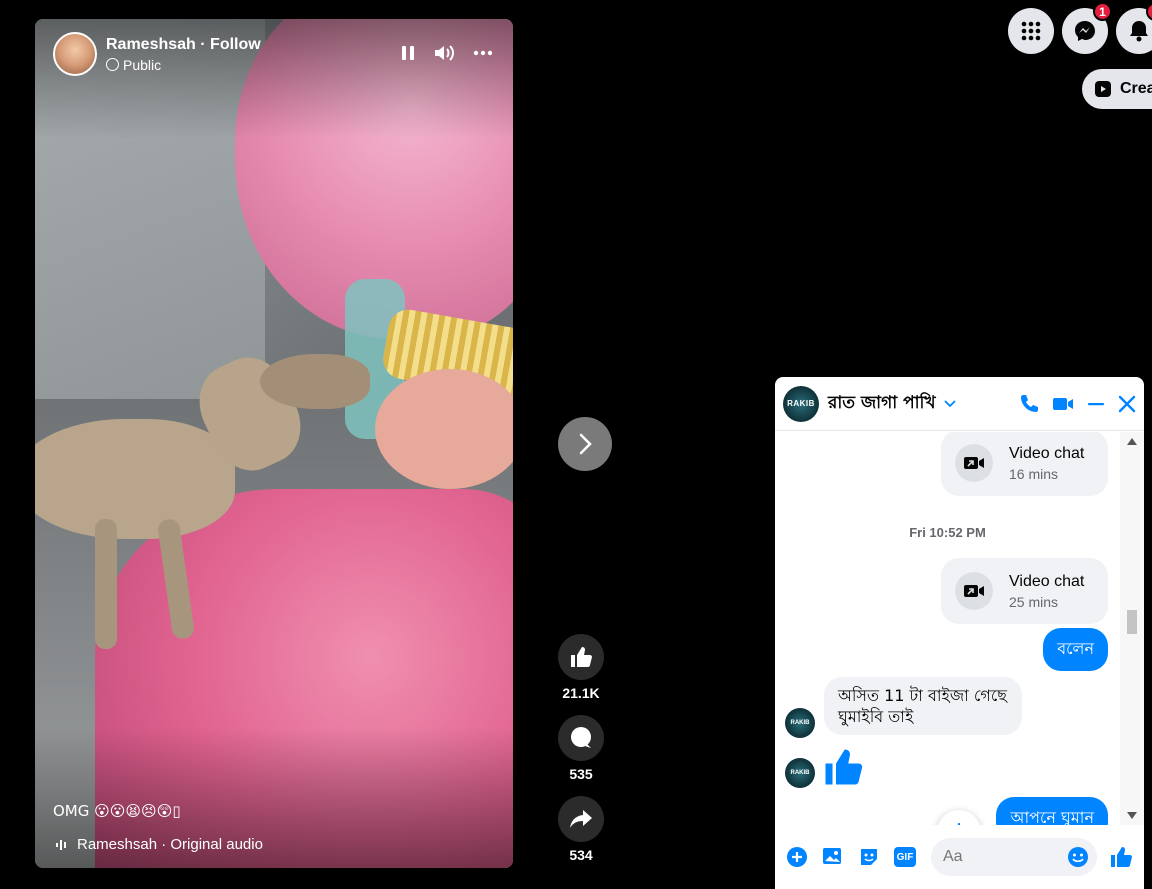  What do you see at coordinates (135, 479) in the screenshot?
I see `video-frame-fawn-body` at bounding box center [135, 479].